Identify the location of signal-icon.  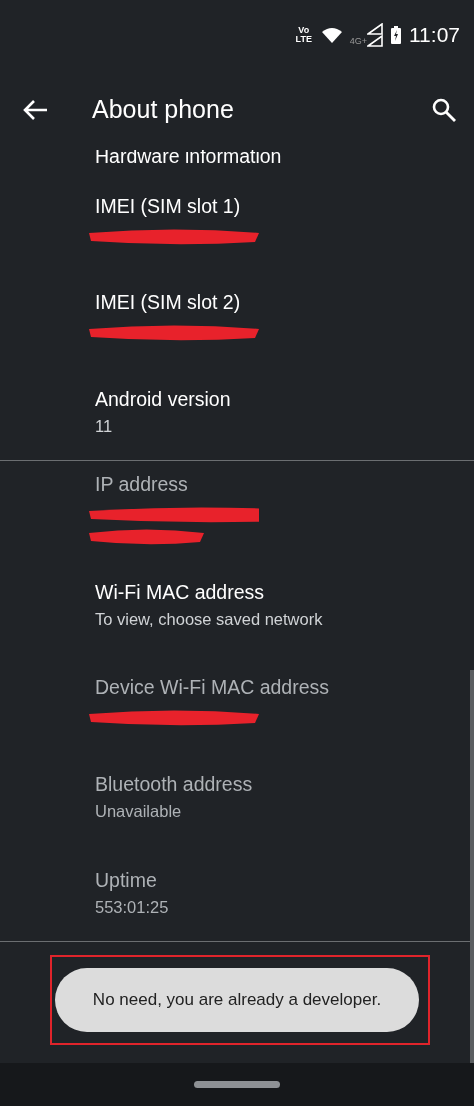
(375, 35).